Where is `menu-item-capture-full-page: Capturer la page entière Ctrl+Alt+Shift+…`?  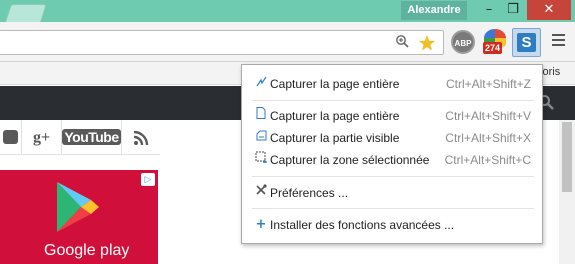 menu-item-capture-full-page: Capturer la page entière Ctrl+Alt+Shift+… is located at coordinates (392, 116).